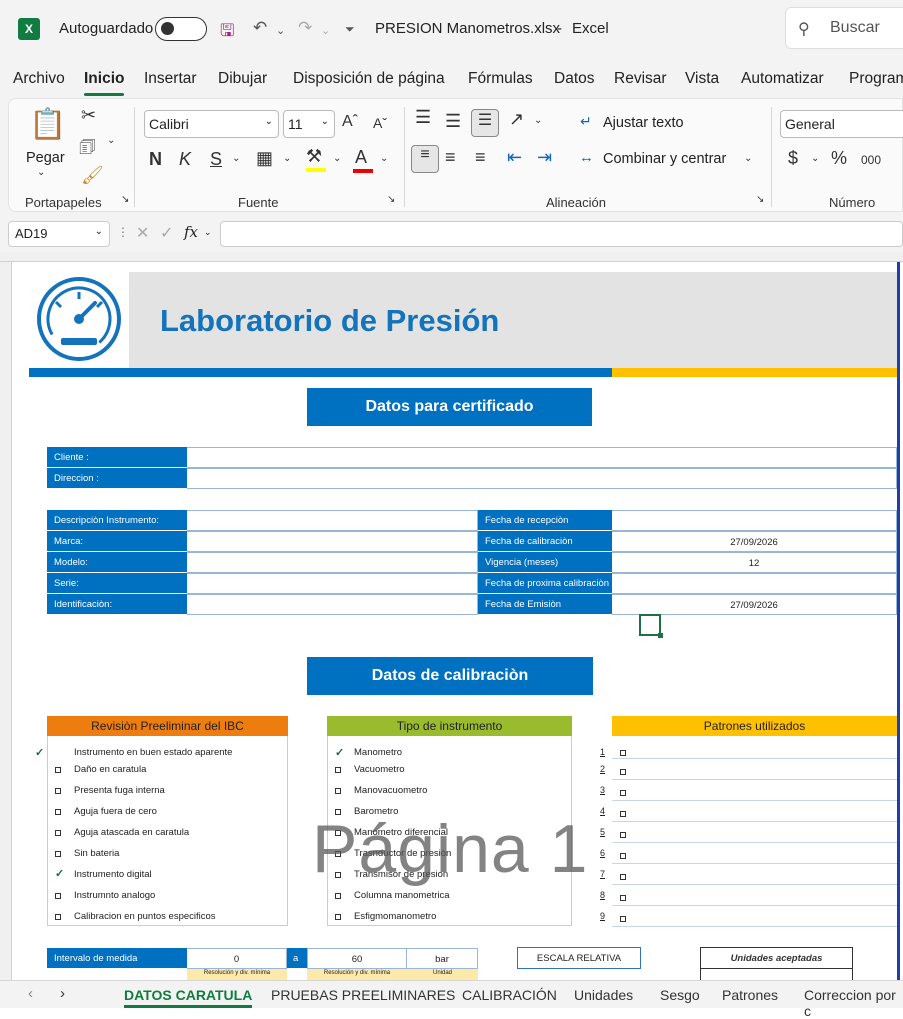  I want to click on more-options-icon: ⋮, so click(123, 232).